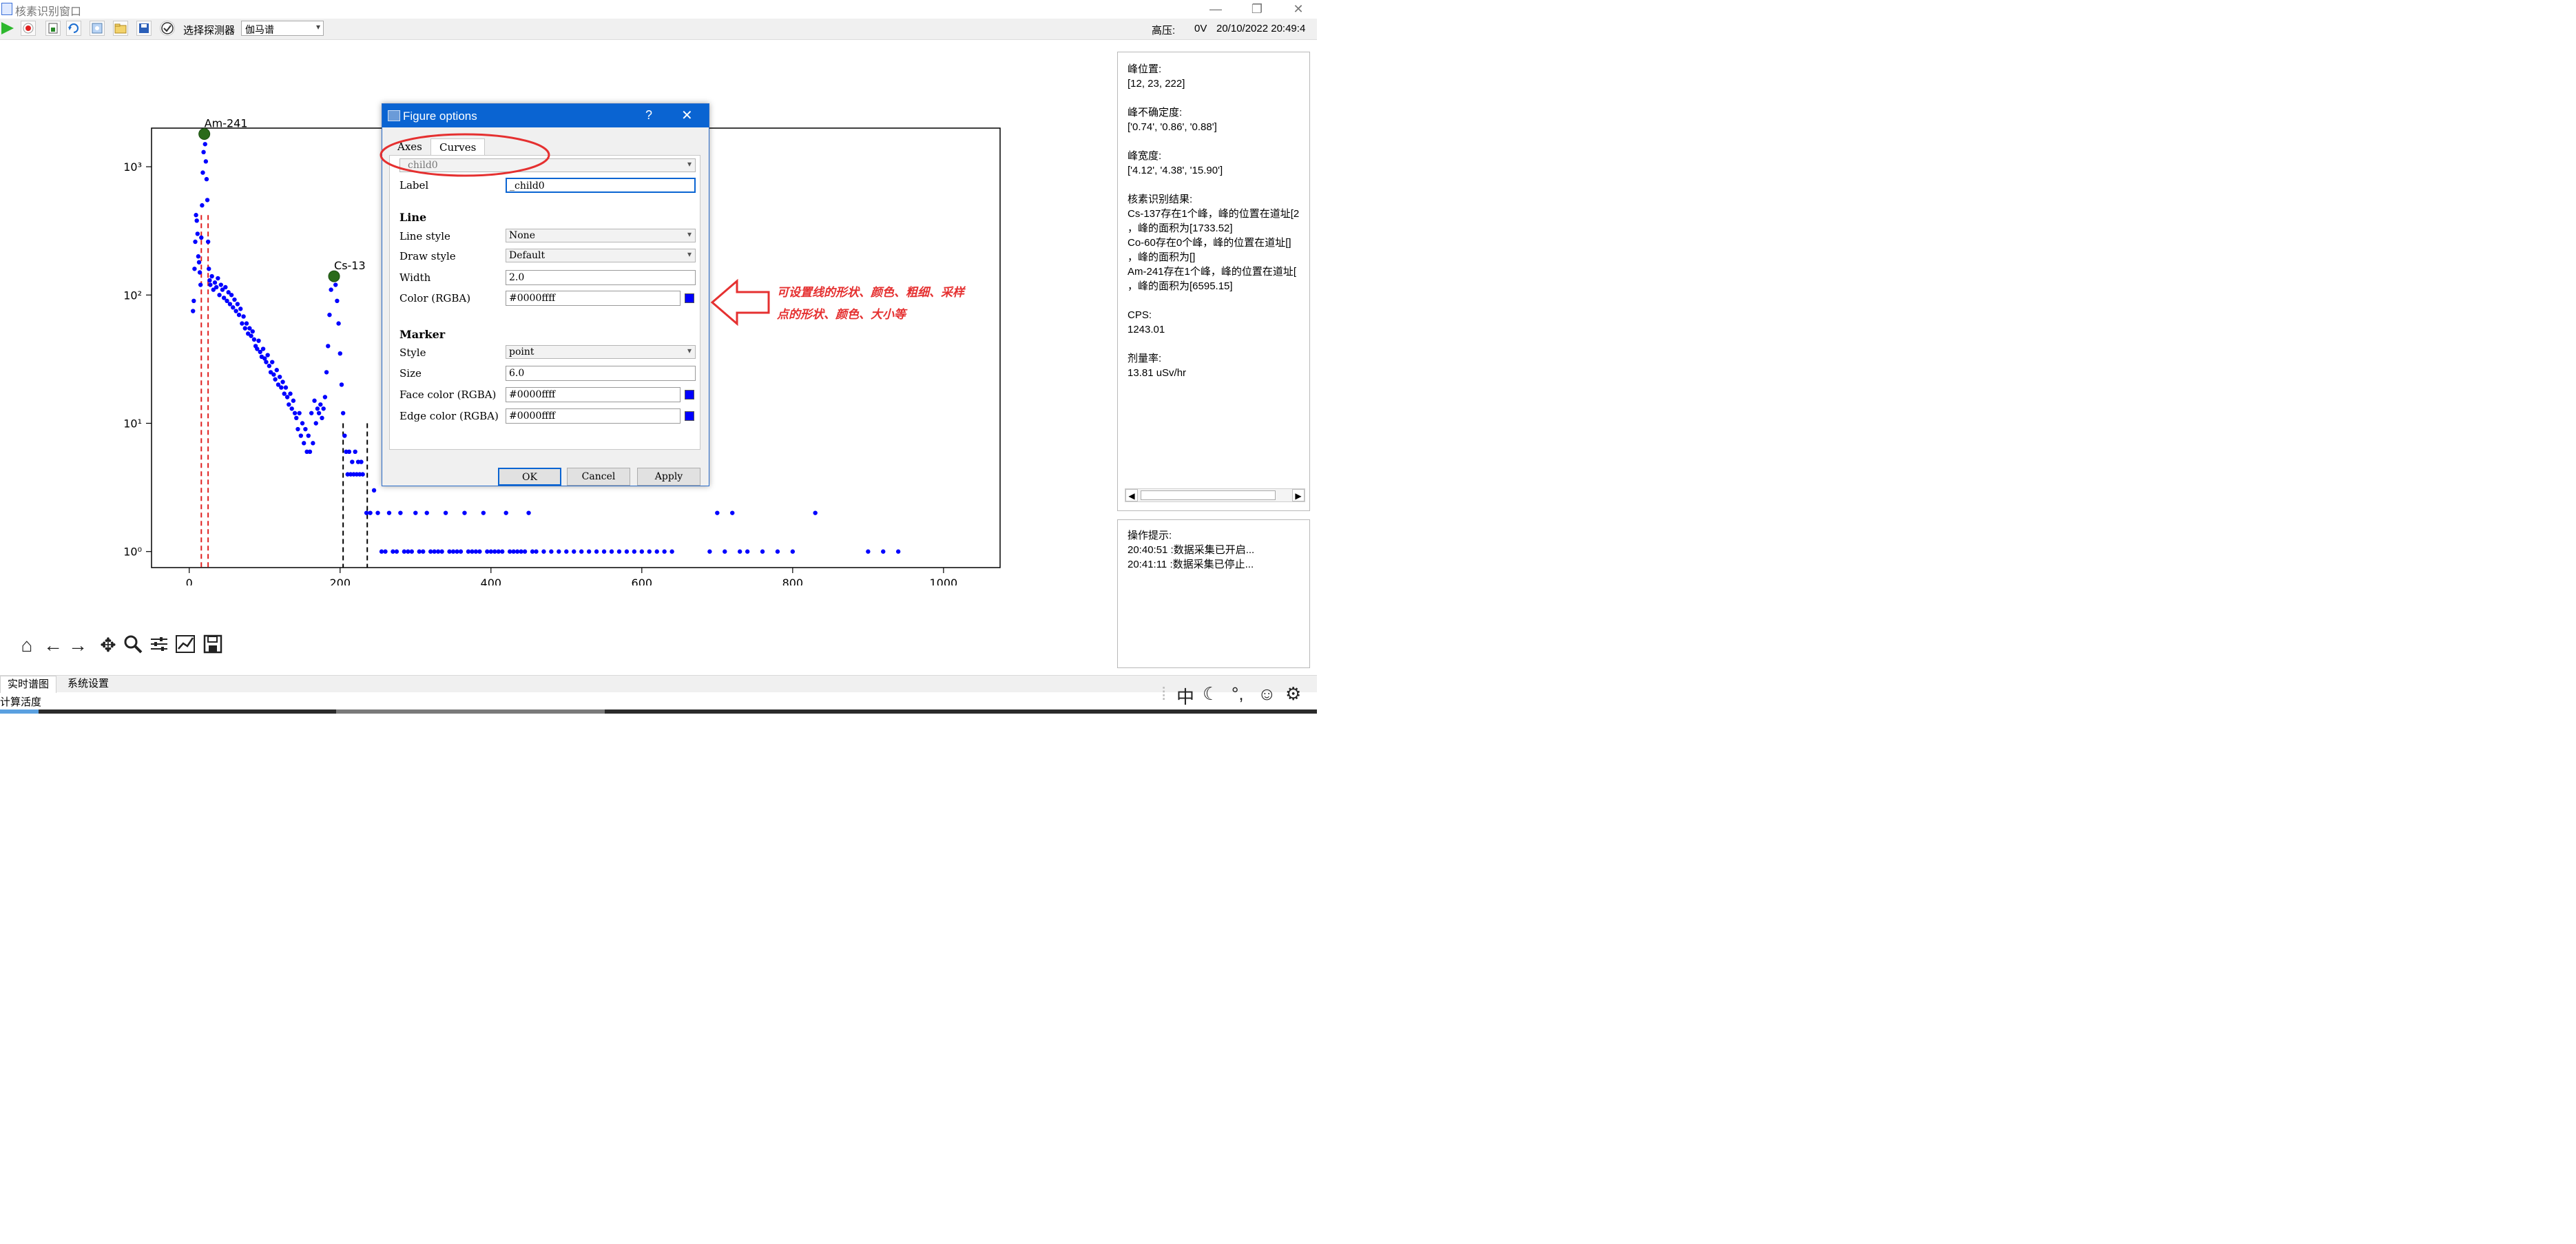  What do you see at coordinates (658, 700) in the screenshot?
I see `status-row: 计算活度` at bounding box center [658, 700].